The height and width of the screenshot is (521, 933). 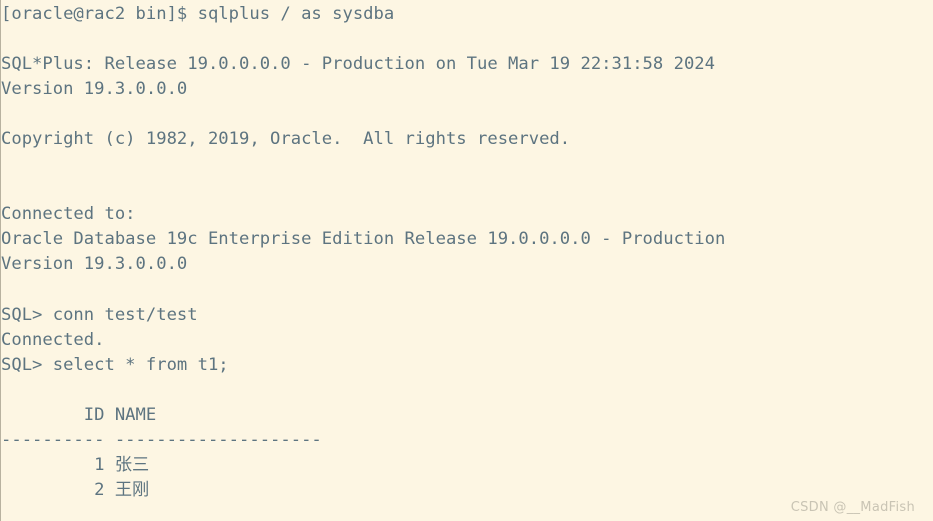 I want to click on result-table-header: ID NAME, so click(x=79, y=414).